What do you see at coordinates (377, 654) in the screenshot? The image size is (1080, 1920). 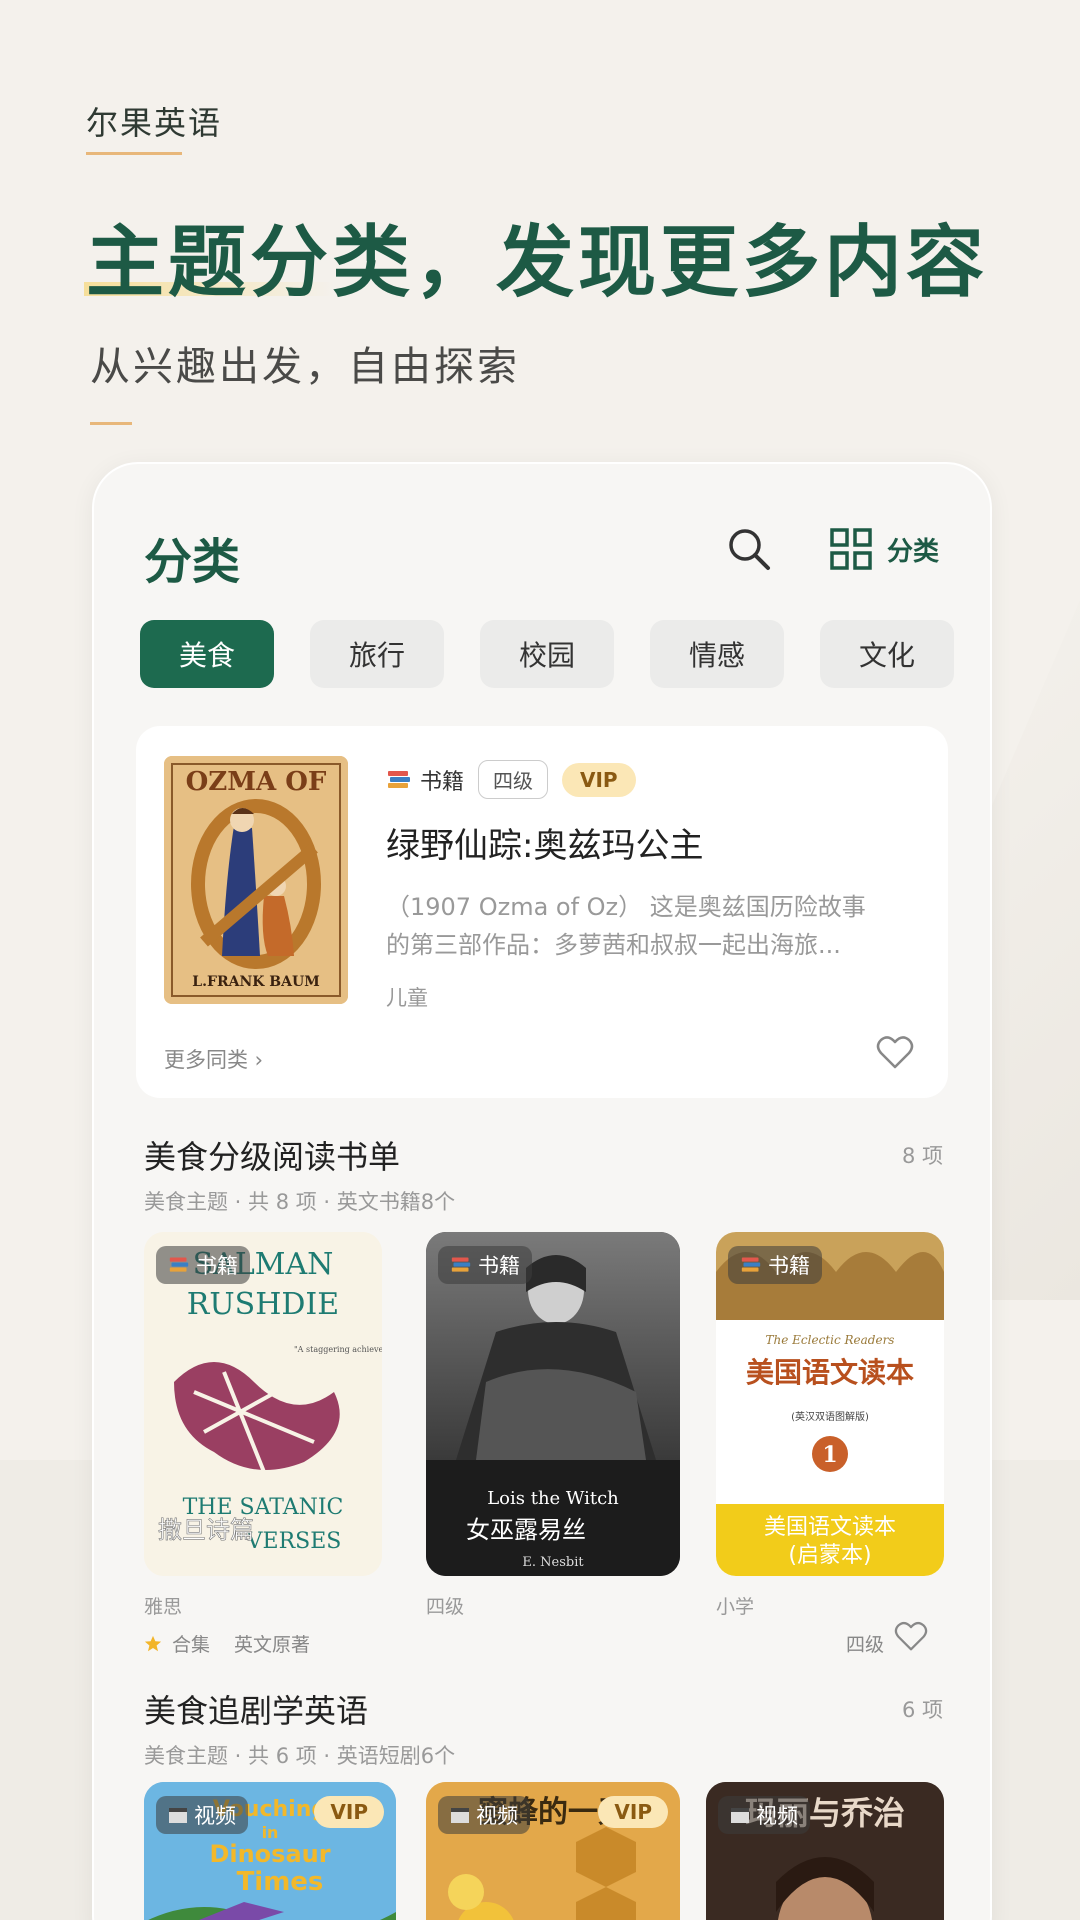 I see `chip-travel: 旅行` at bounding box center [377, 654].